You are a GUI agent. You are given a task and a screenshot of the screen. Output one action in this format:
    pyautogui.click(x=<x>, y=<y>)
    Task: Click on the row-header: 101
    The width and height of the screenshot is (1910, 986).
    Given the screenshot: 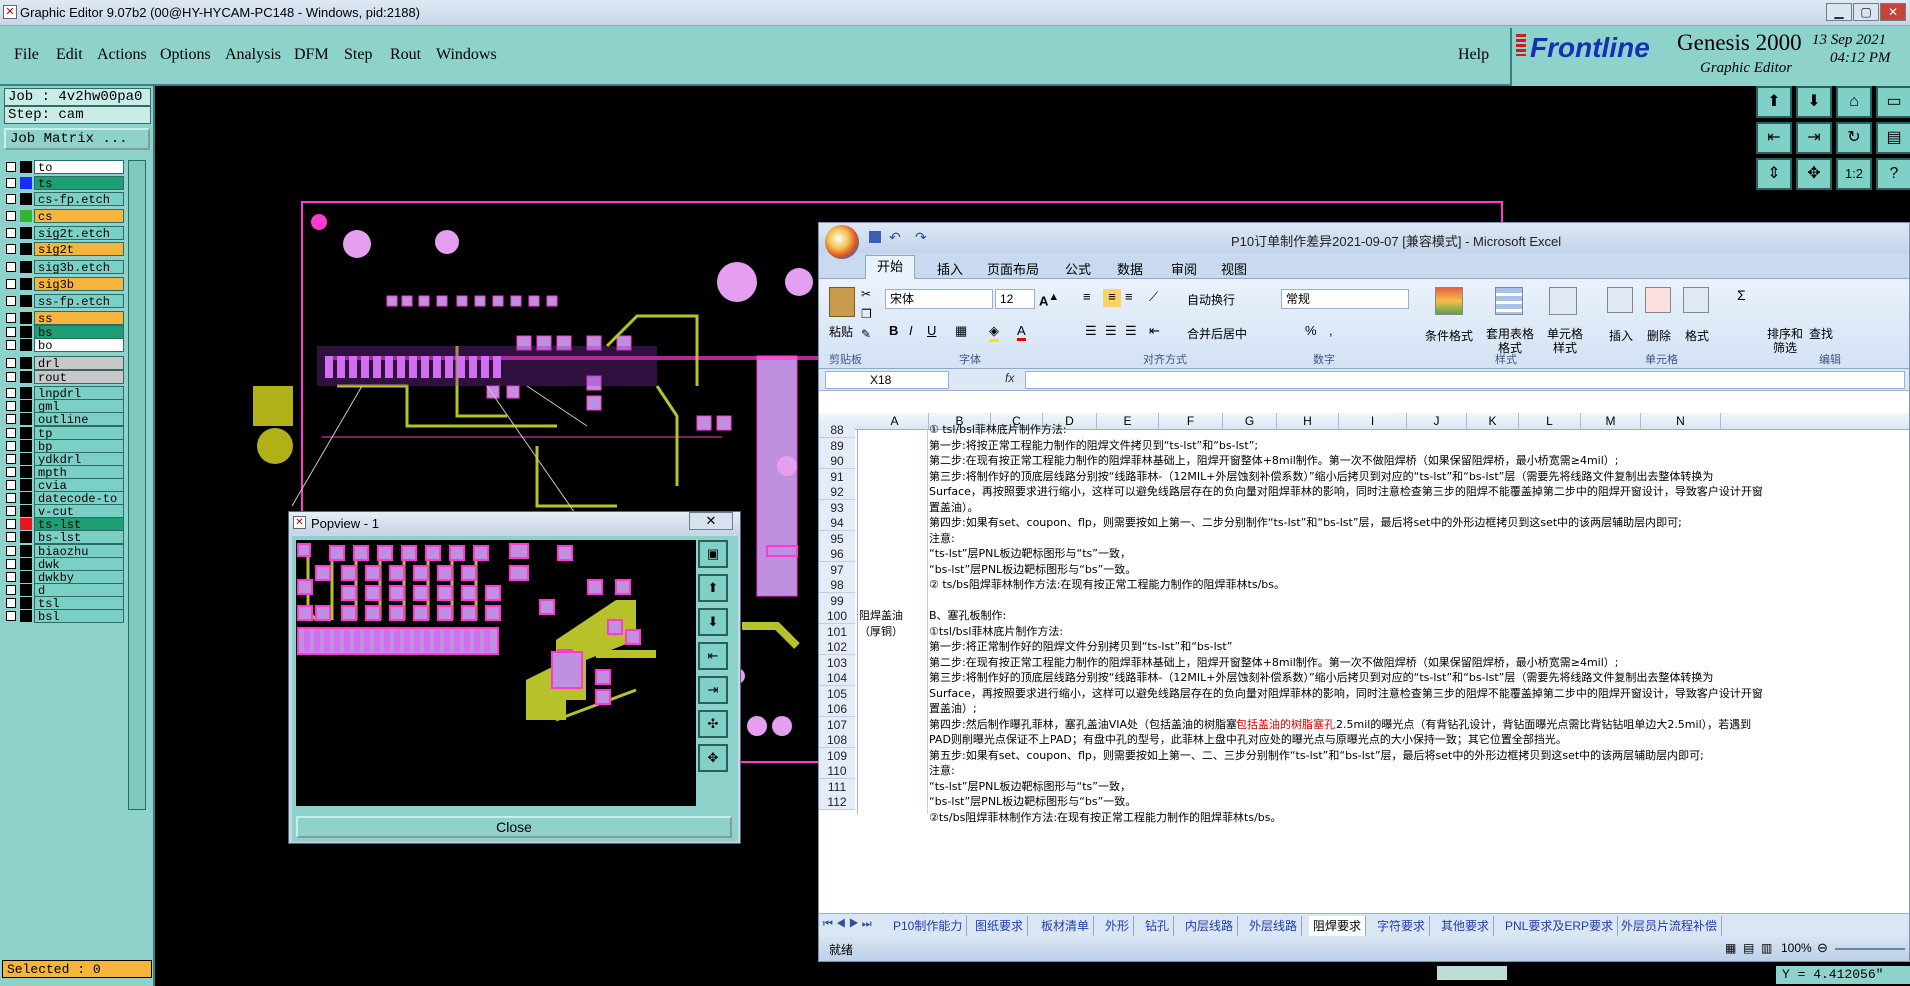 What is the action you would take?
    pyautogui.click(x=837, y=631)
    